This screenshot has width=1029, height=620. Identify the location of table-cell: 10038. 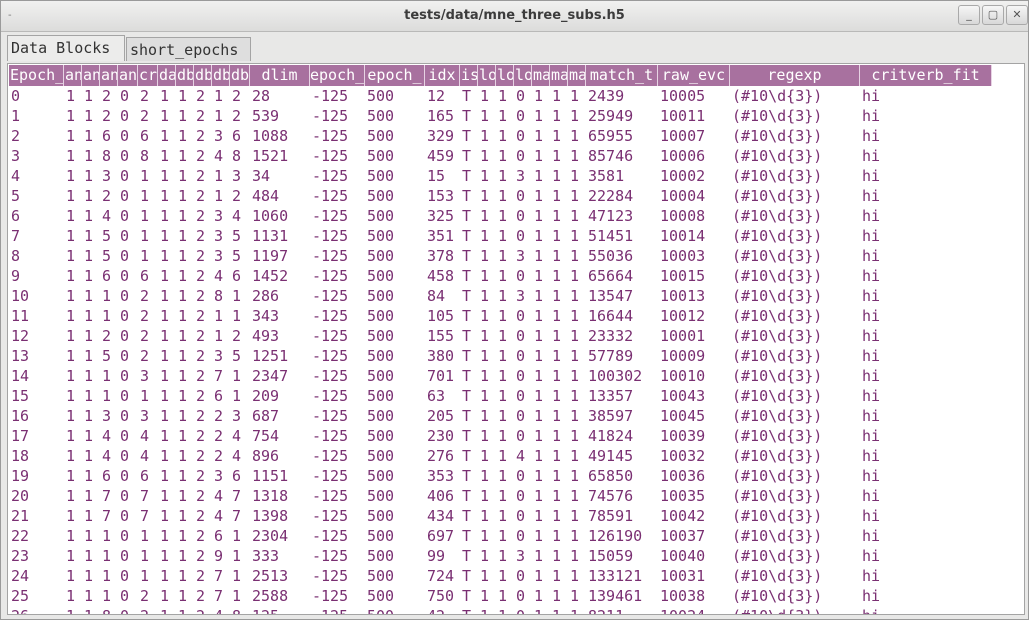
(694, 596).